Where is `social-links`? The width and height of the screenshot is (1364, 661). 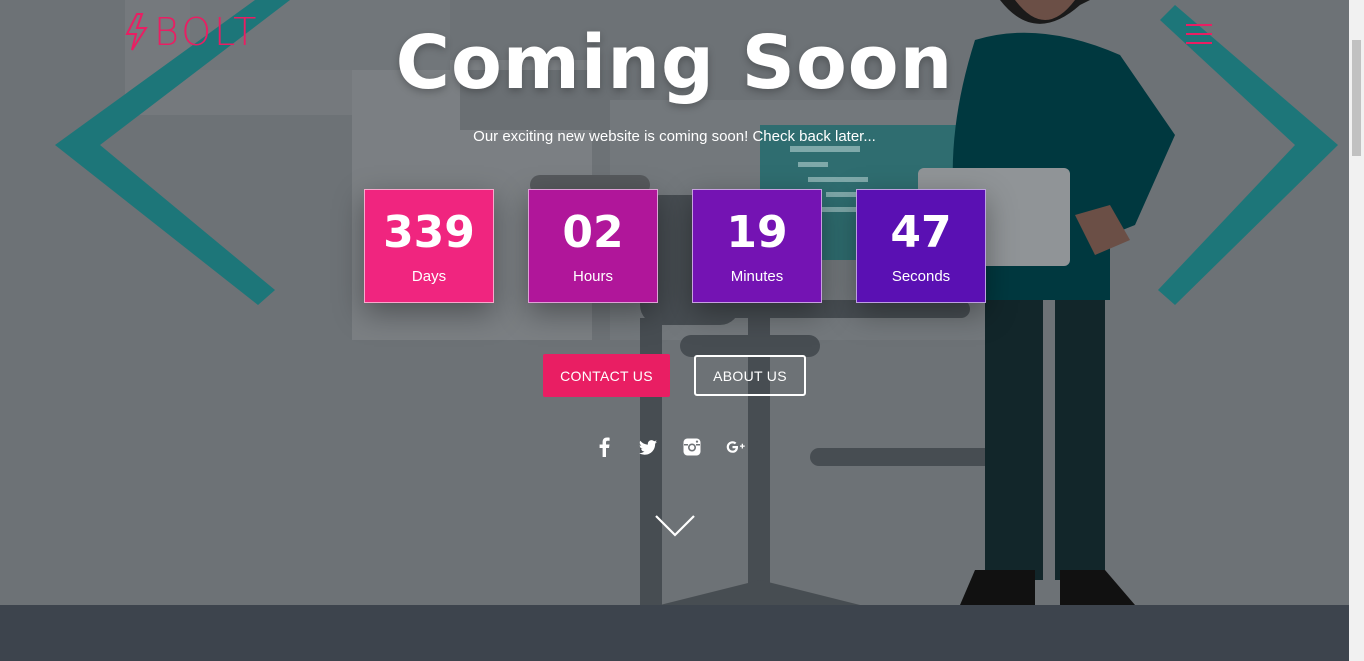 social-links is located at coordinates (670, 447).